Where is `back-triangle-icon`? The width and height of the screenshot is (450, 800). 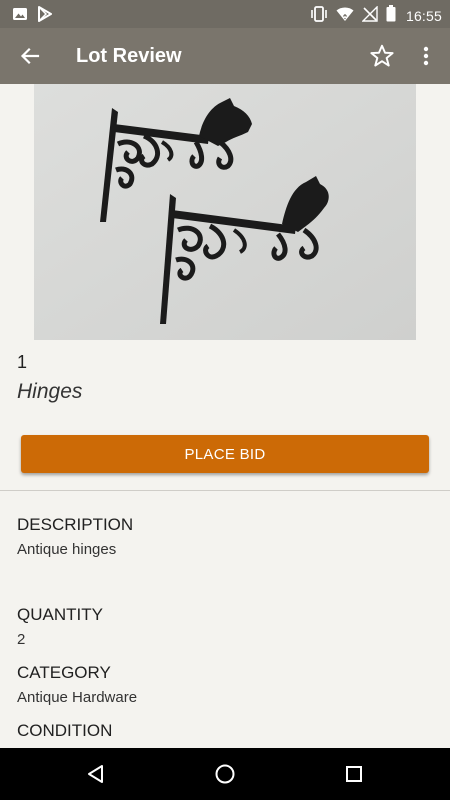 back-triangle-icon is located at coordinates (95, 774).